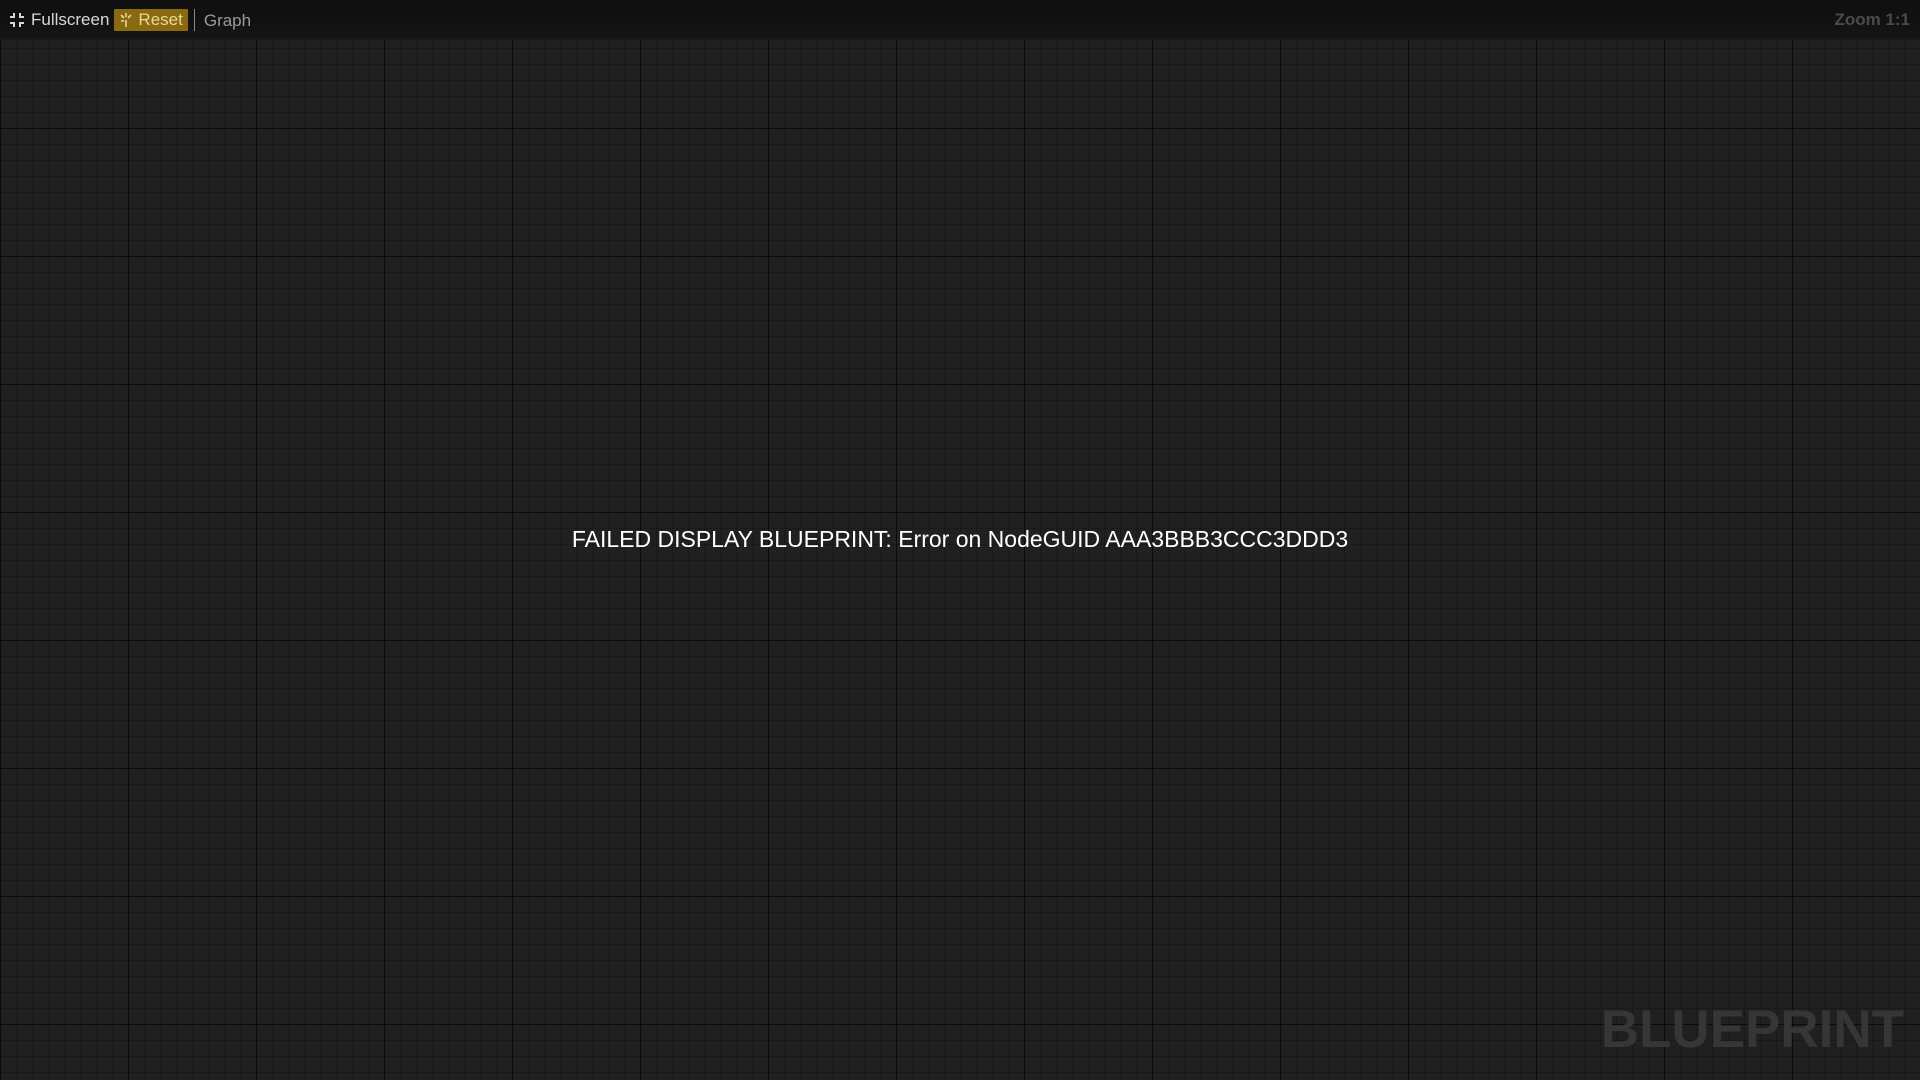 Image resolution: width=1920 pixels, height=1080 pixels. I want to click on fullscreen-icon, so click(17, 19).